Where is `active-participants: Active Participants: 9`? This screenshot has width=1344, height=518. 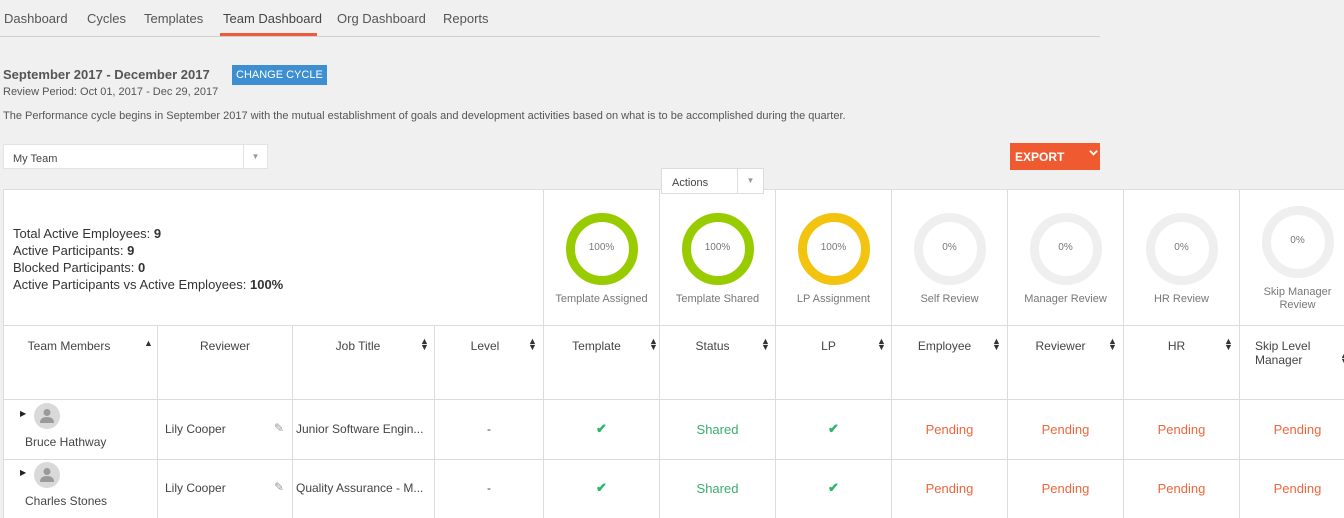
active-participants: Active Participants: 9 is located at coordinates (74, 250).